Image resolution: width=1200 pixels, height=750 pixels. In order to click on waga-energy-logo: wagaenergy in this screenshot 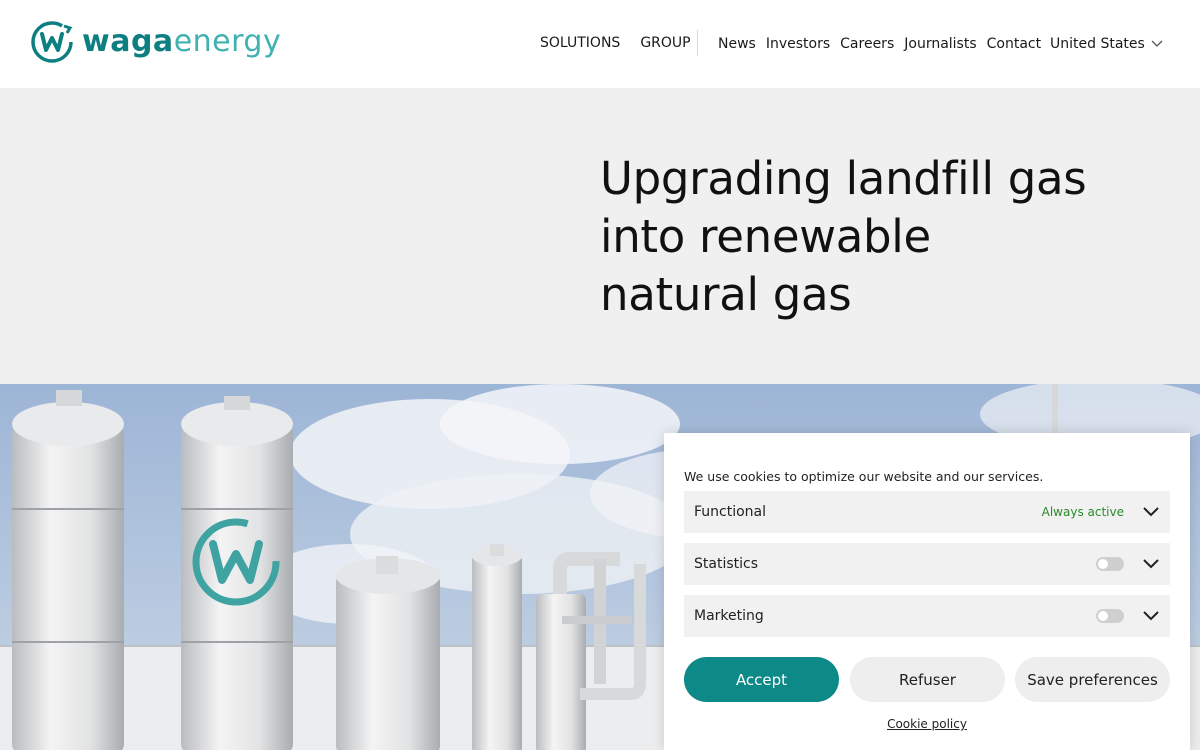, I will do `click(155, 42)`.